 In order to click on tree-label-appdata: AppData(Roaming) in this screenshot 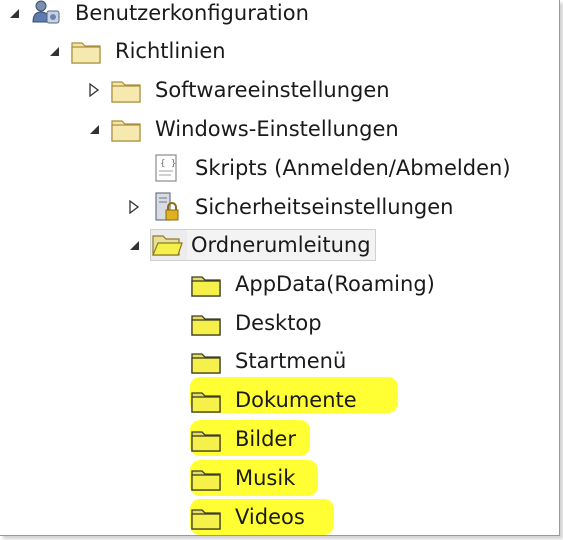, I will do `click(335, 284)`.